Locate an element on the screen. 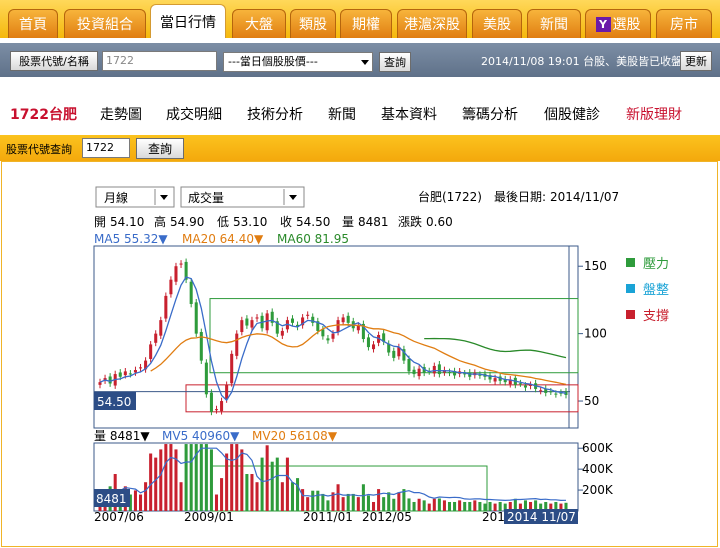 The image size is (720, 548). volume-value: 8481 is located at coordinates (373, 222).